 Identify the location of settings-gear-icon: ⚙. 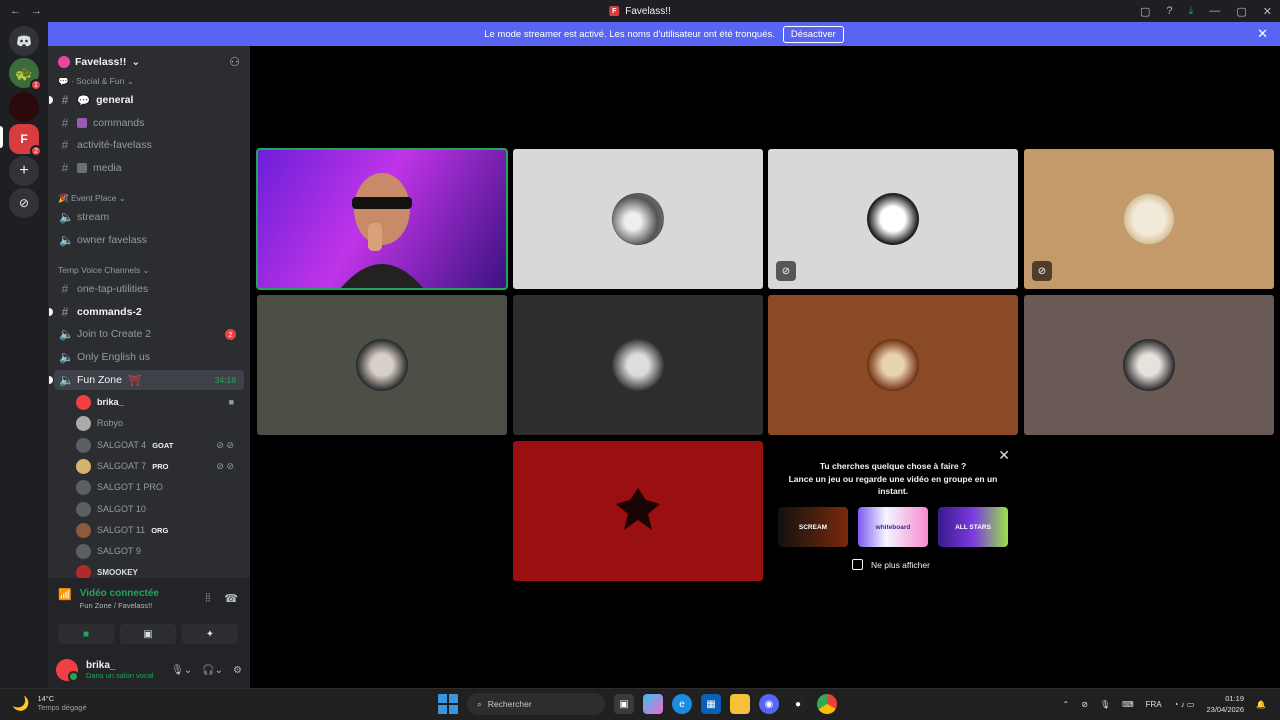
(237, 670).